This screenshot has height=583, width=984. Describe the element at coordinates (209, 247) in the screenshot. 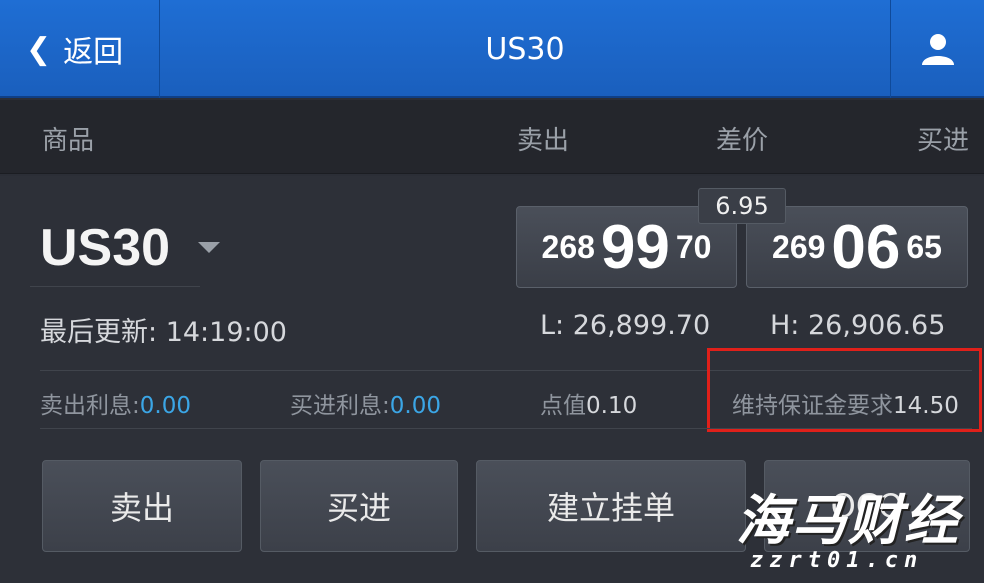

I see `caret-down-icon` at that location.